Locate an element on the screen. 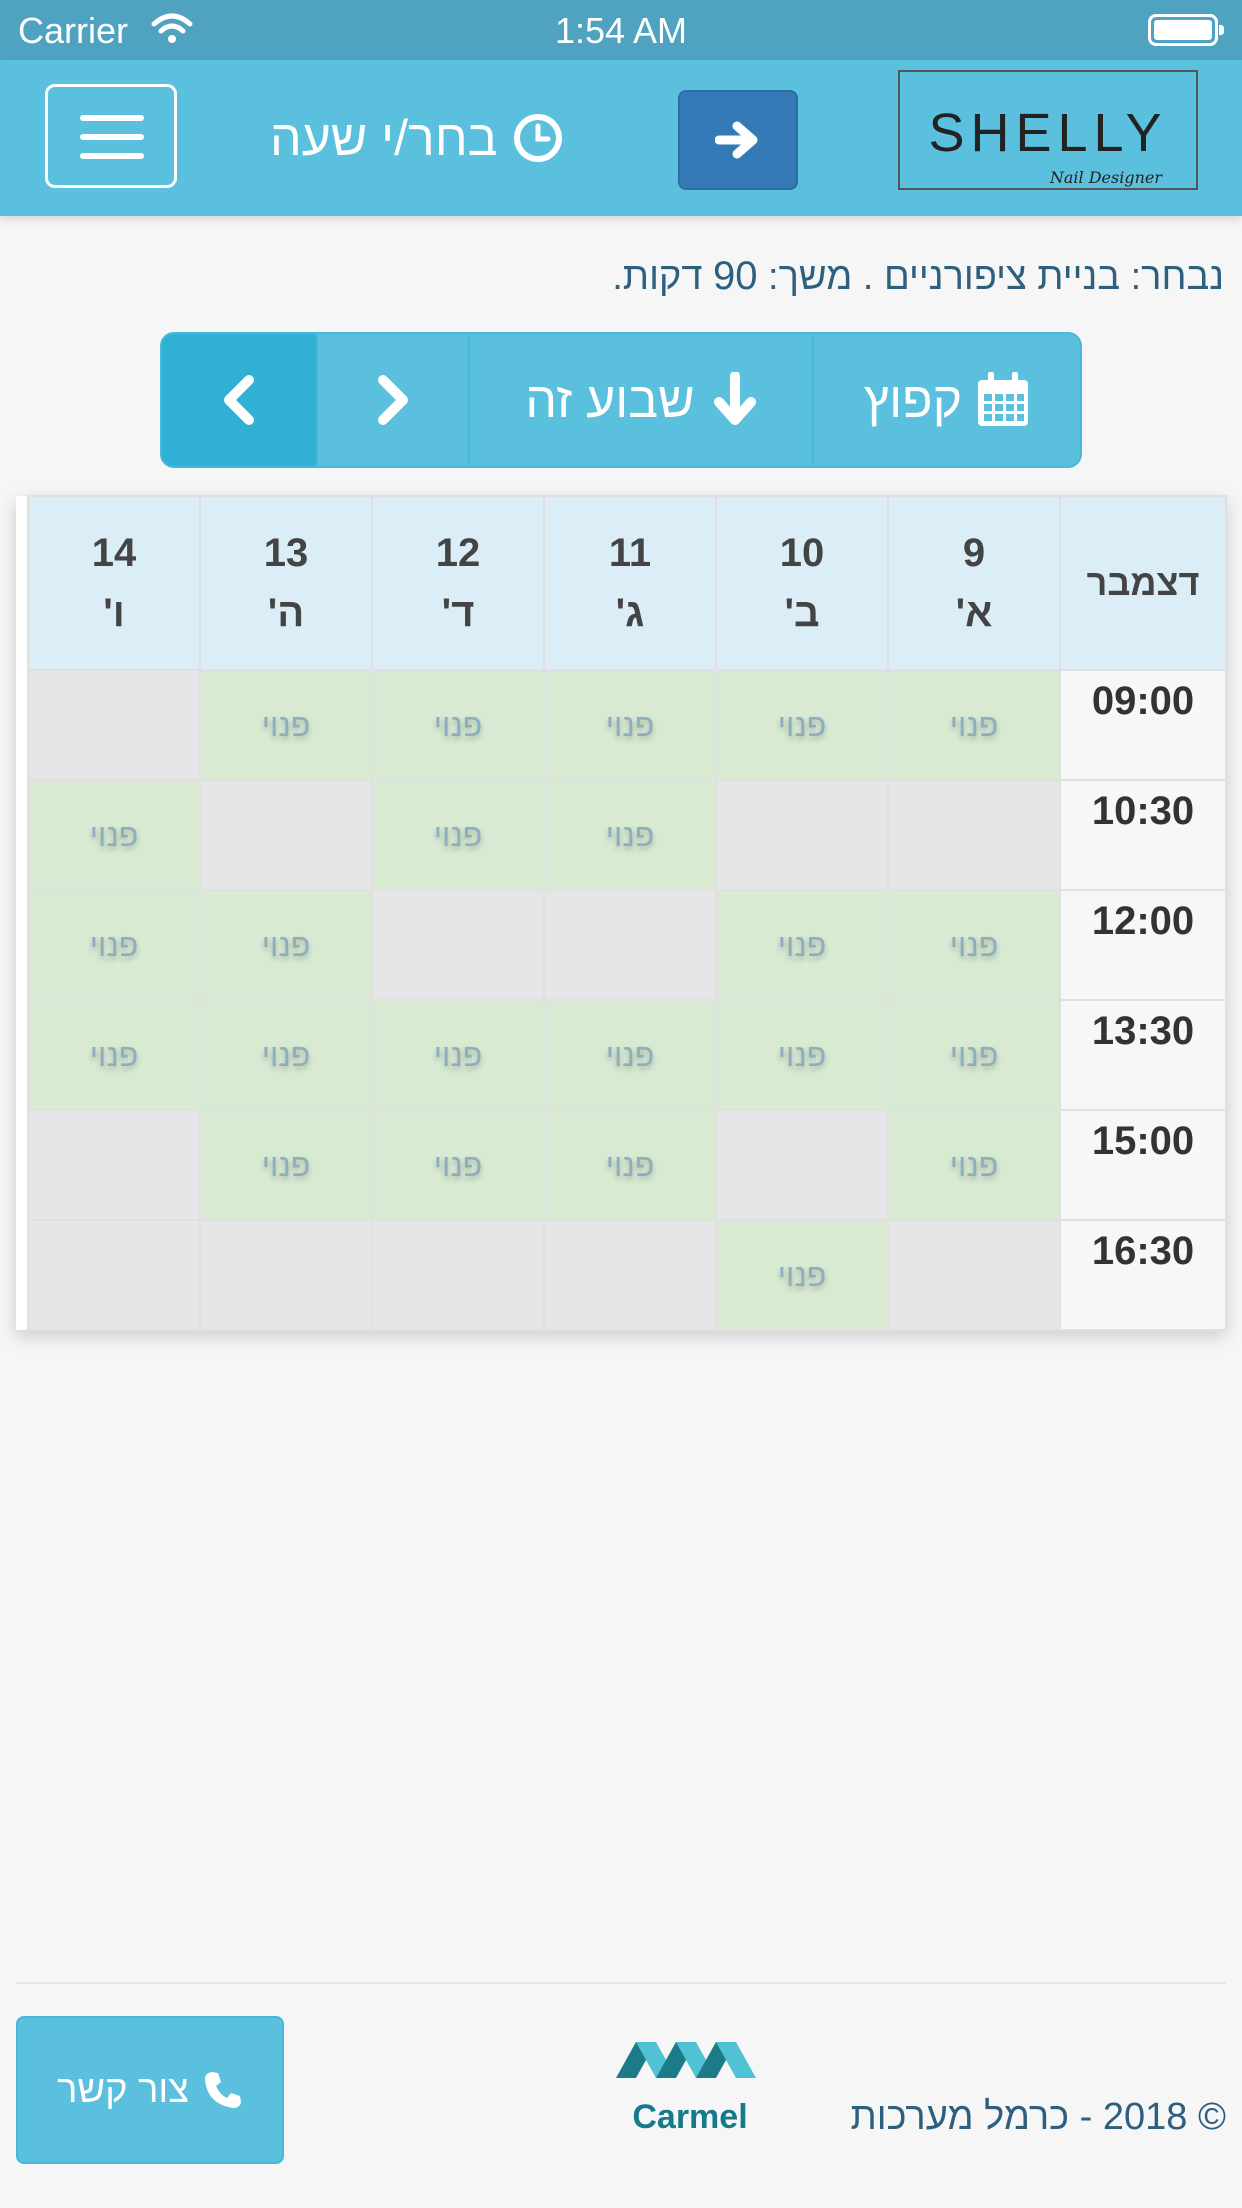 This screenshot has height=2208, width=1242. selected-service-suffix: דקות. is located at coordinates (662, 277).